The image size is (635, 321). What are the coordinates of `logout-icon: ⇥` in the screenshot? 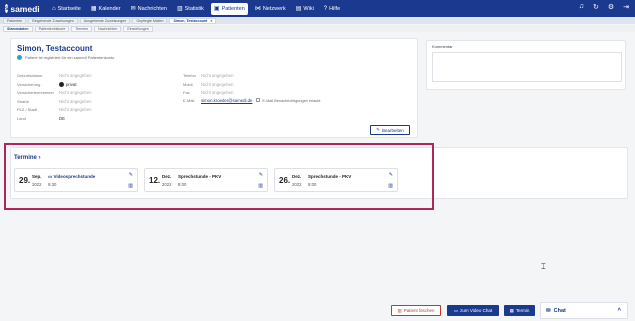 It's located at (626, 7).